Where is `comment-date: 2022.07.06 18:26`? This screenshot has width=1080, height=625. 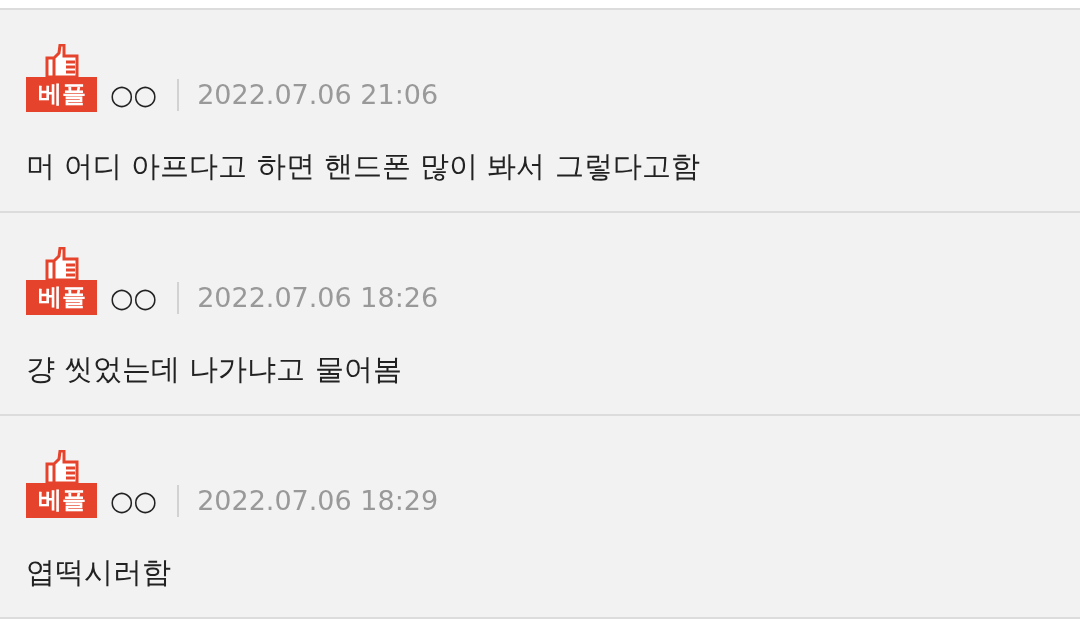
comment-date: 2022.07.06 18:26 is located at coordinates (318, 298).